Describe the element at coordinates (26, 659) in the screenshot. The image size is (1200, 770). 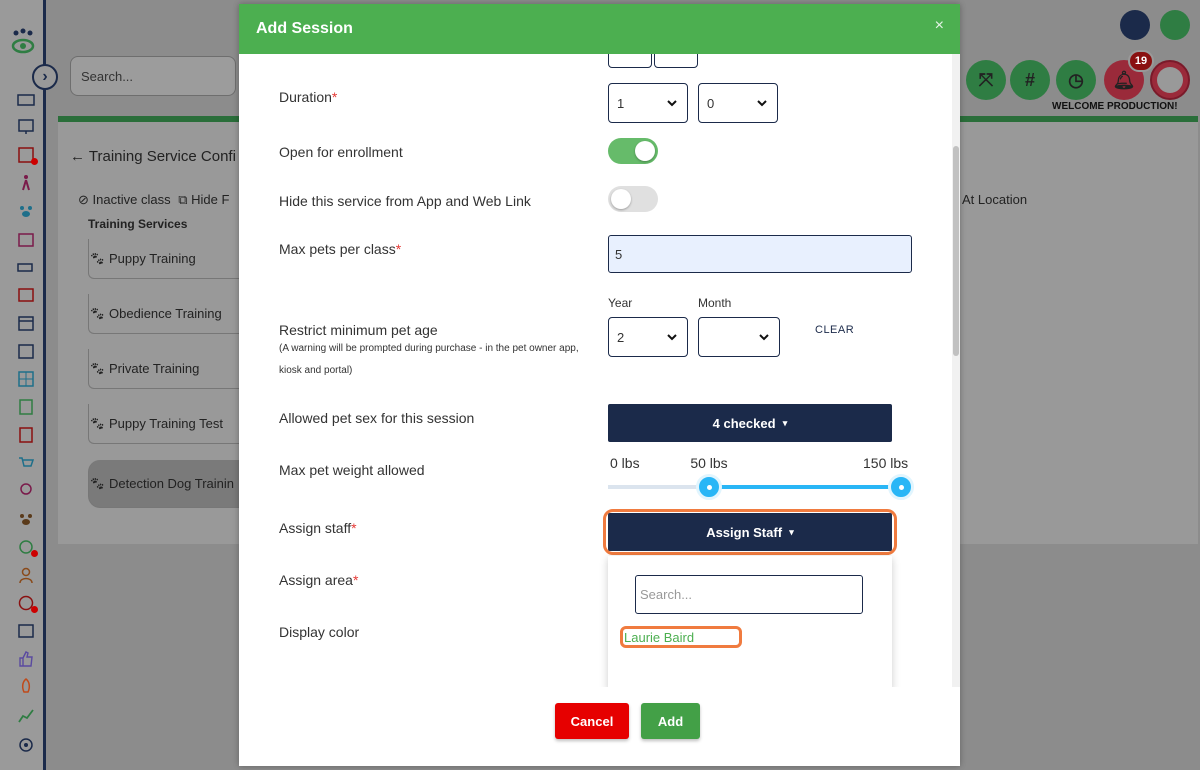
I see `thumbs-up-icon` at that location.